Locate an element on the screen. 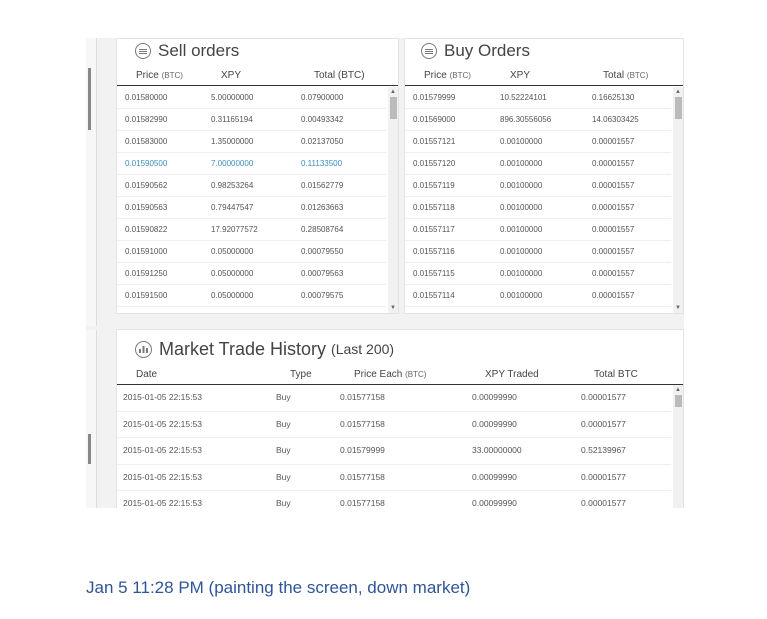 This screenshot has width=767, height=619. order-row: 0.01557118 0.00100000 0.00001557 is located at coordinates (538, 208).